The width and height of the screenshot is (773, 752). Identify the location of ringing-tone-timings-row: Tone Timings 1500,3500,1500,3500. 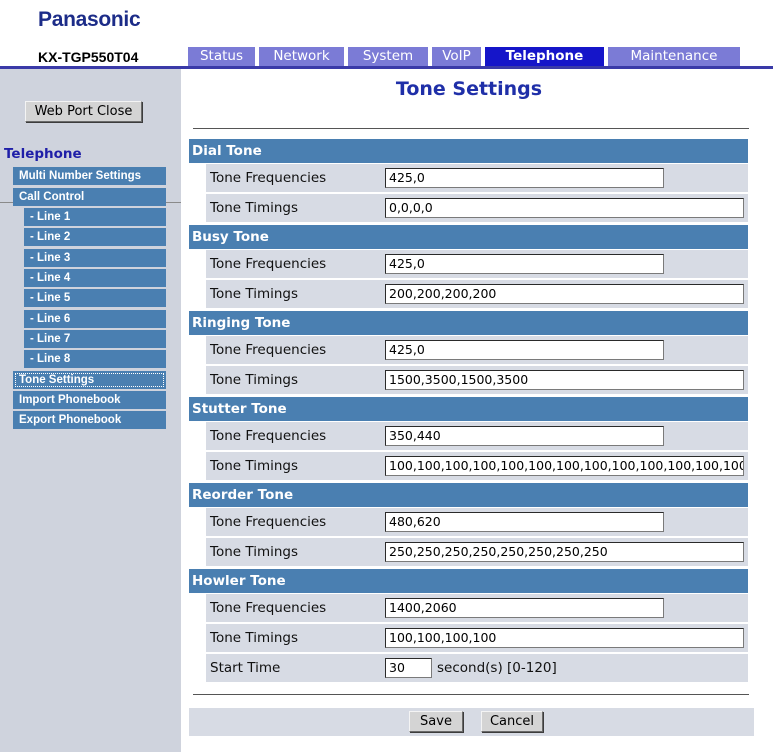
(468, 380).